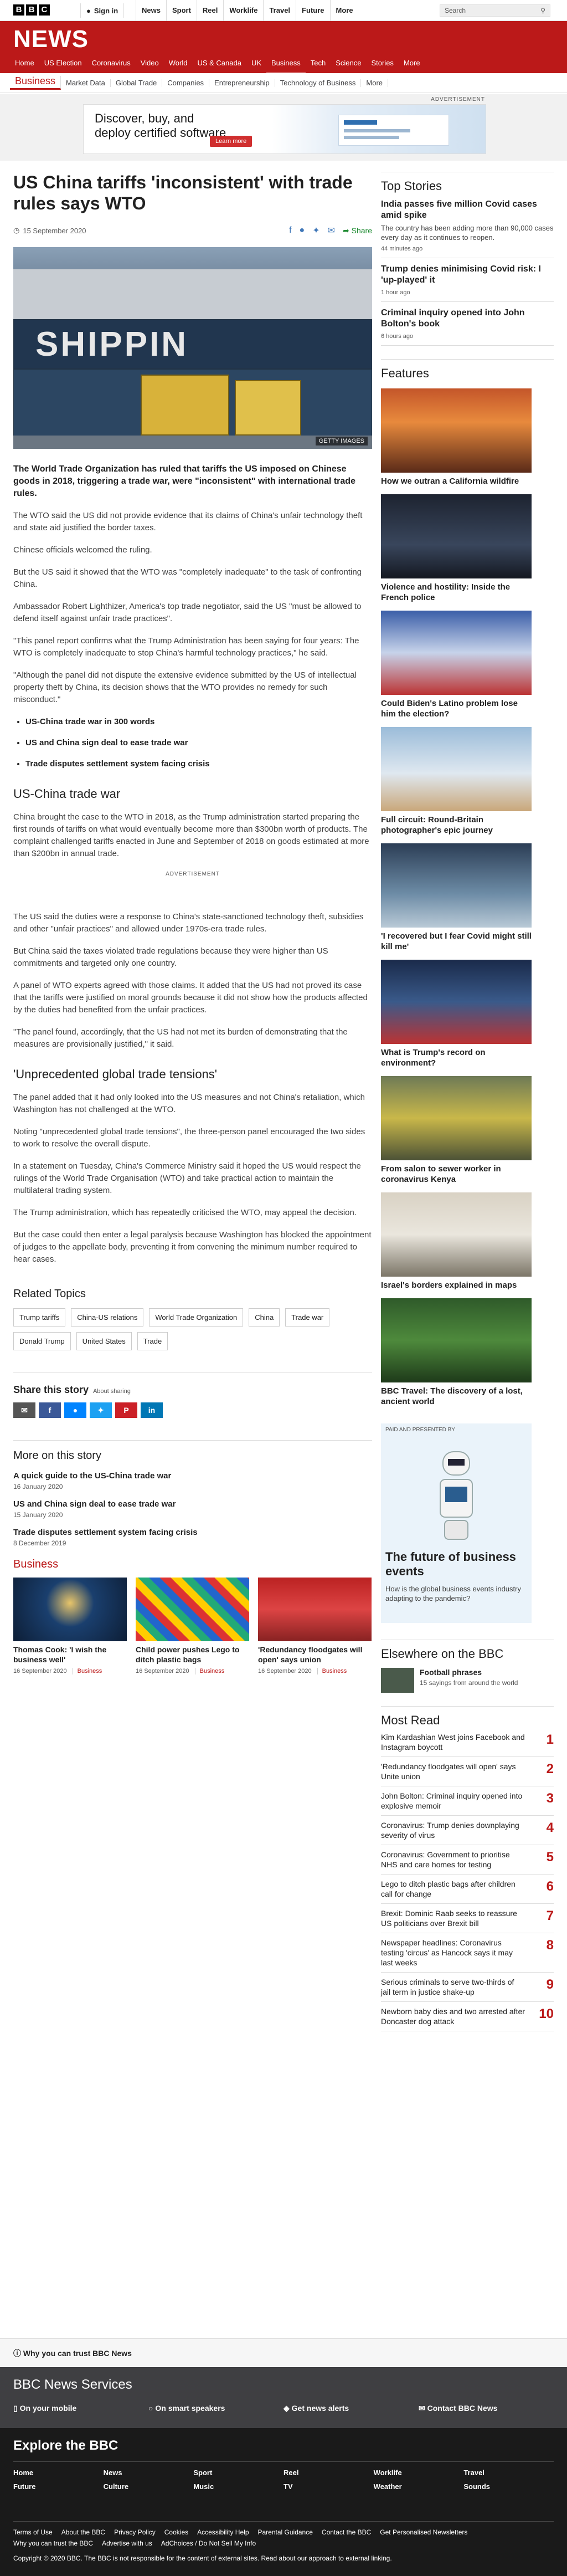 The width and height of the screenshot is (567, 2576). What do you see at coordinates (63, 63) in the screenshot?
I see `news-nav-us-election: US Election` at bounding box center [63, 63].